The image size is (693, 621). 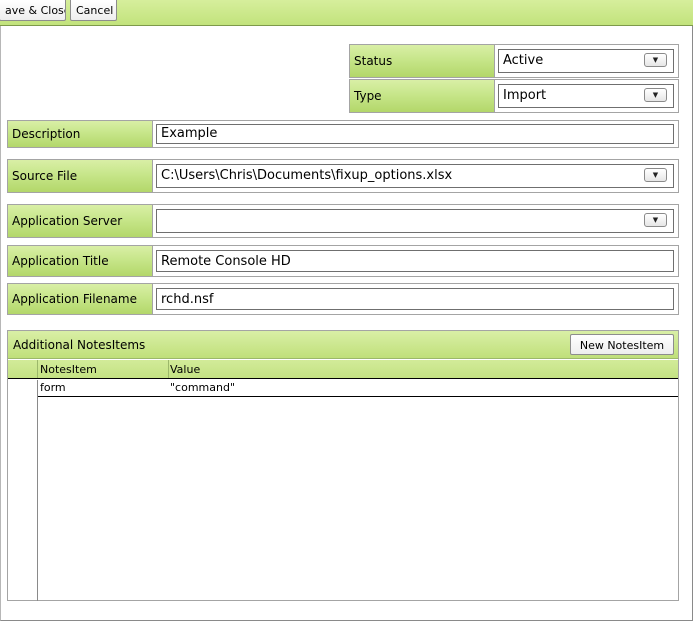 What do you see at coordinates (185, 369) in the screenshot?
I see `column-header-value: Value` at bounding box center [185, 369].